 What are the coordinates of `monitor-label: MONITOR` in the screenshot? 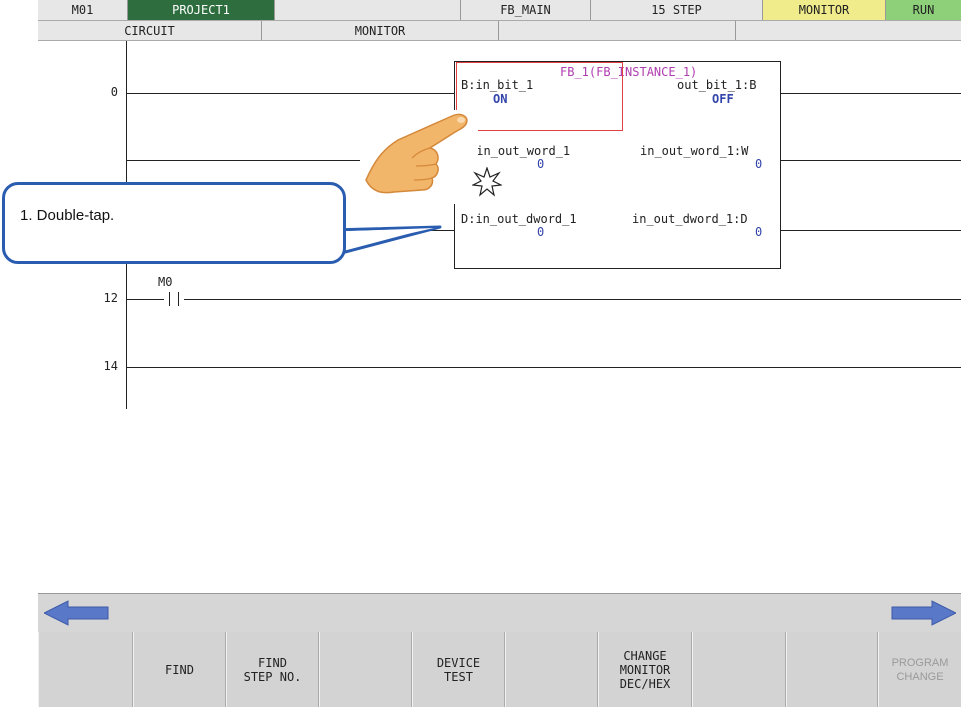 It's located at (380, 30).